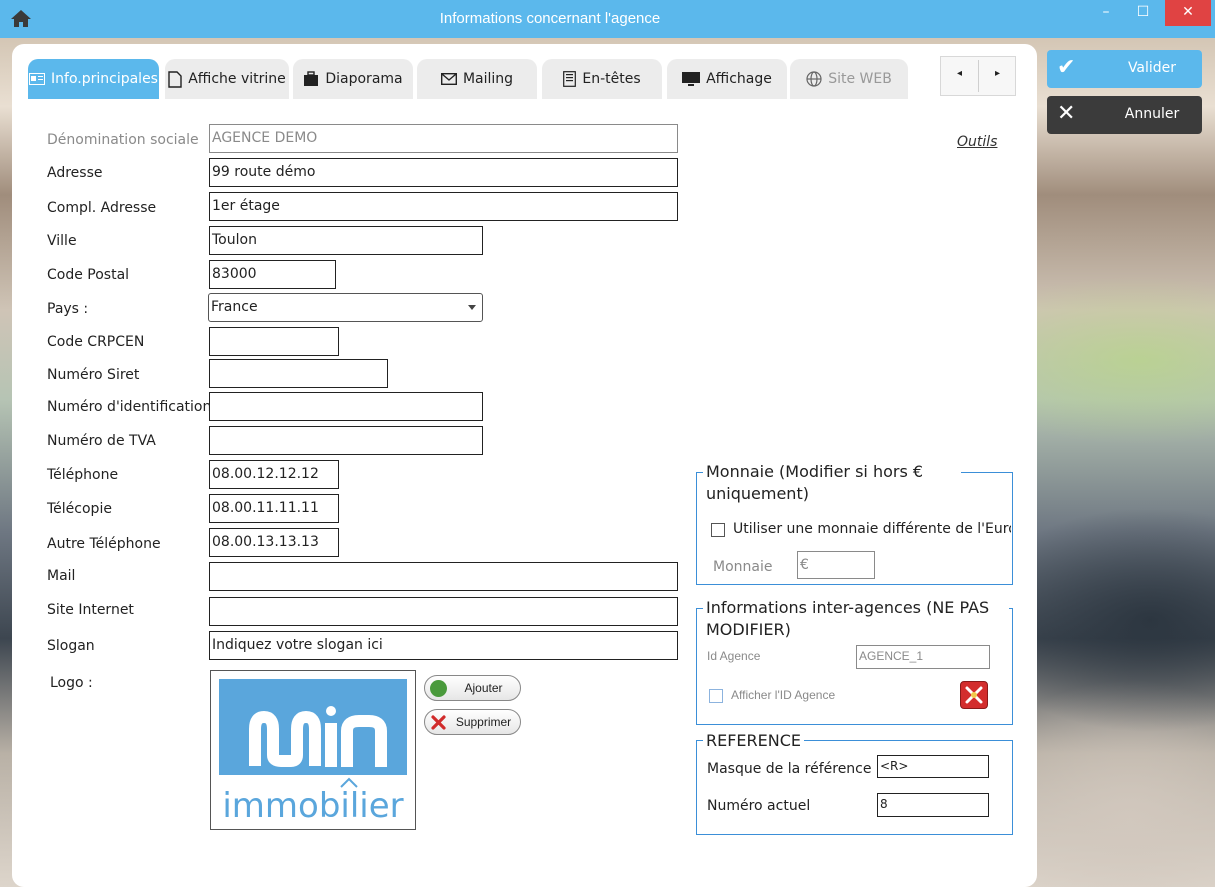 Image resolution: width=1215 pixels, height=887 pixels. Describe the element at coordinates (716, 696) in the screenshot. I see `afficher-id-checkbox` at that location.